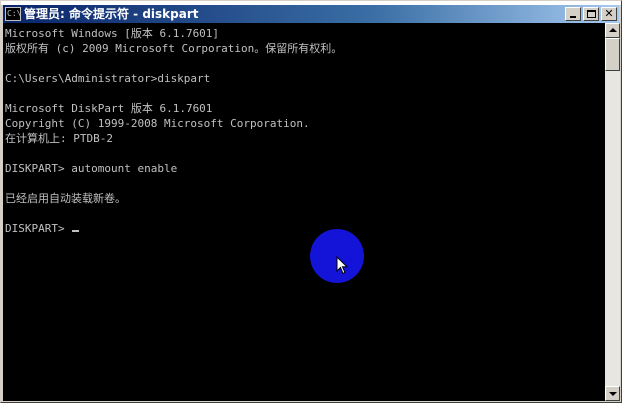 The width and height of the screenshot is (622, 403). Describe the element at coordinates (305, 228) in the screenshot. I see `console-prompt-line: DISKPART>` at that location.